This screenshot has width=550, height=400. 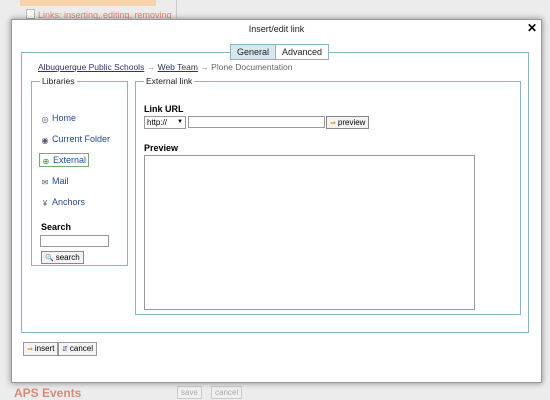 I want to click on library-item-external: ⊕ External, so click(x=64, y=160).